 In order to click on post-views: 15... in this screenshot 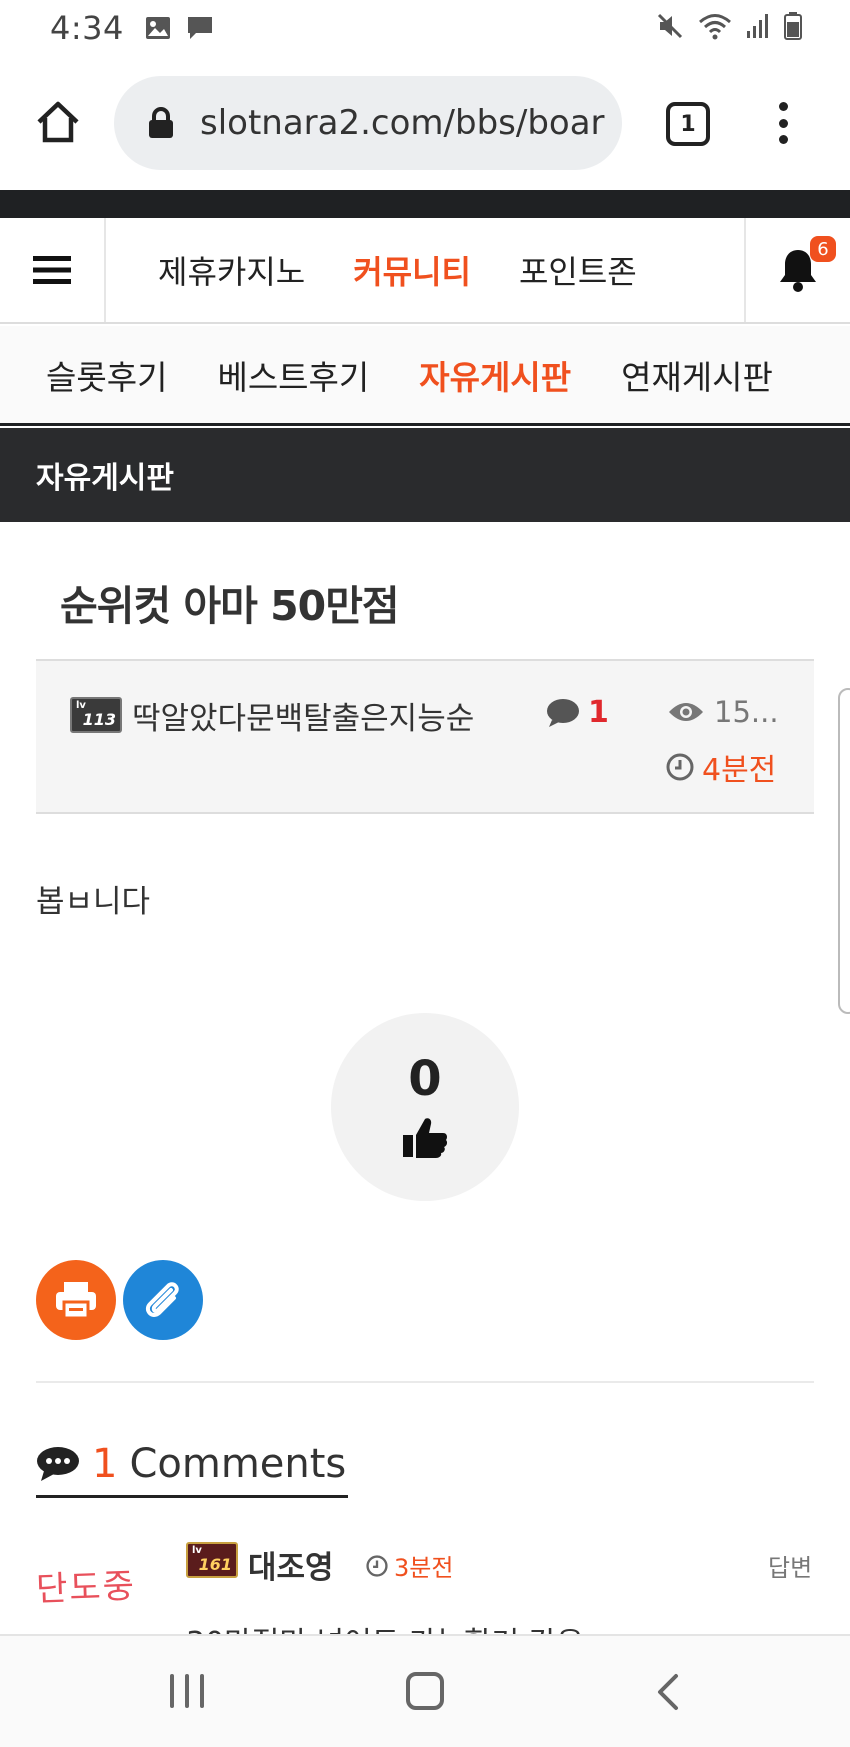, I will do `click(723, 712)`.